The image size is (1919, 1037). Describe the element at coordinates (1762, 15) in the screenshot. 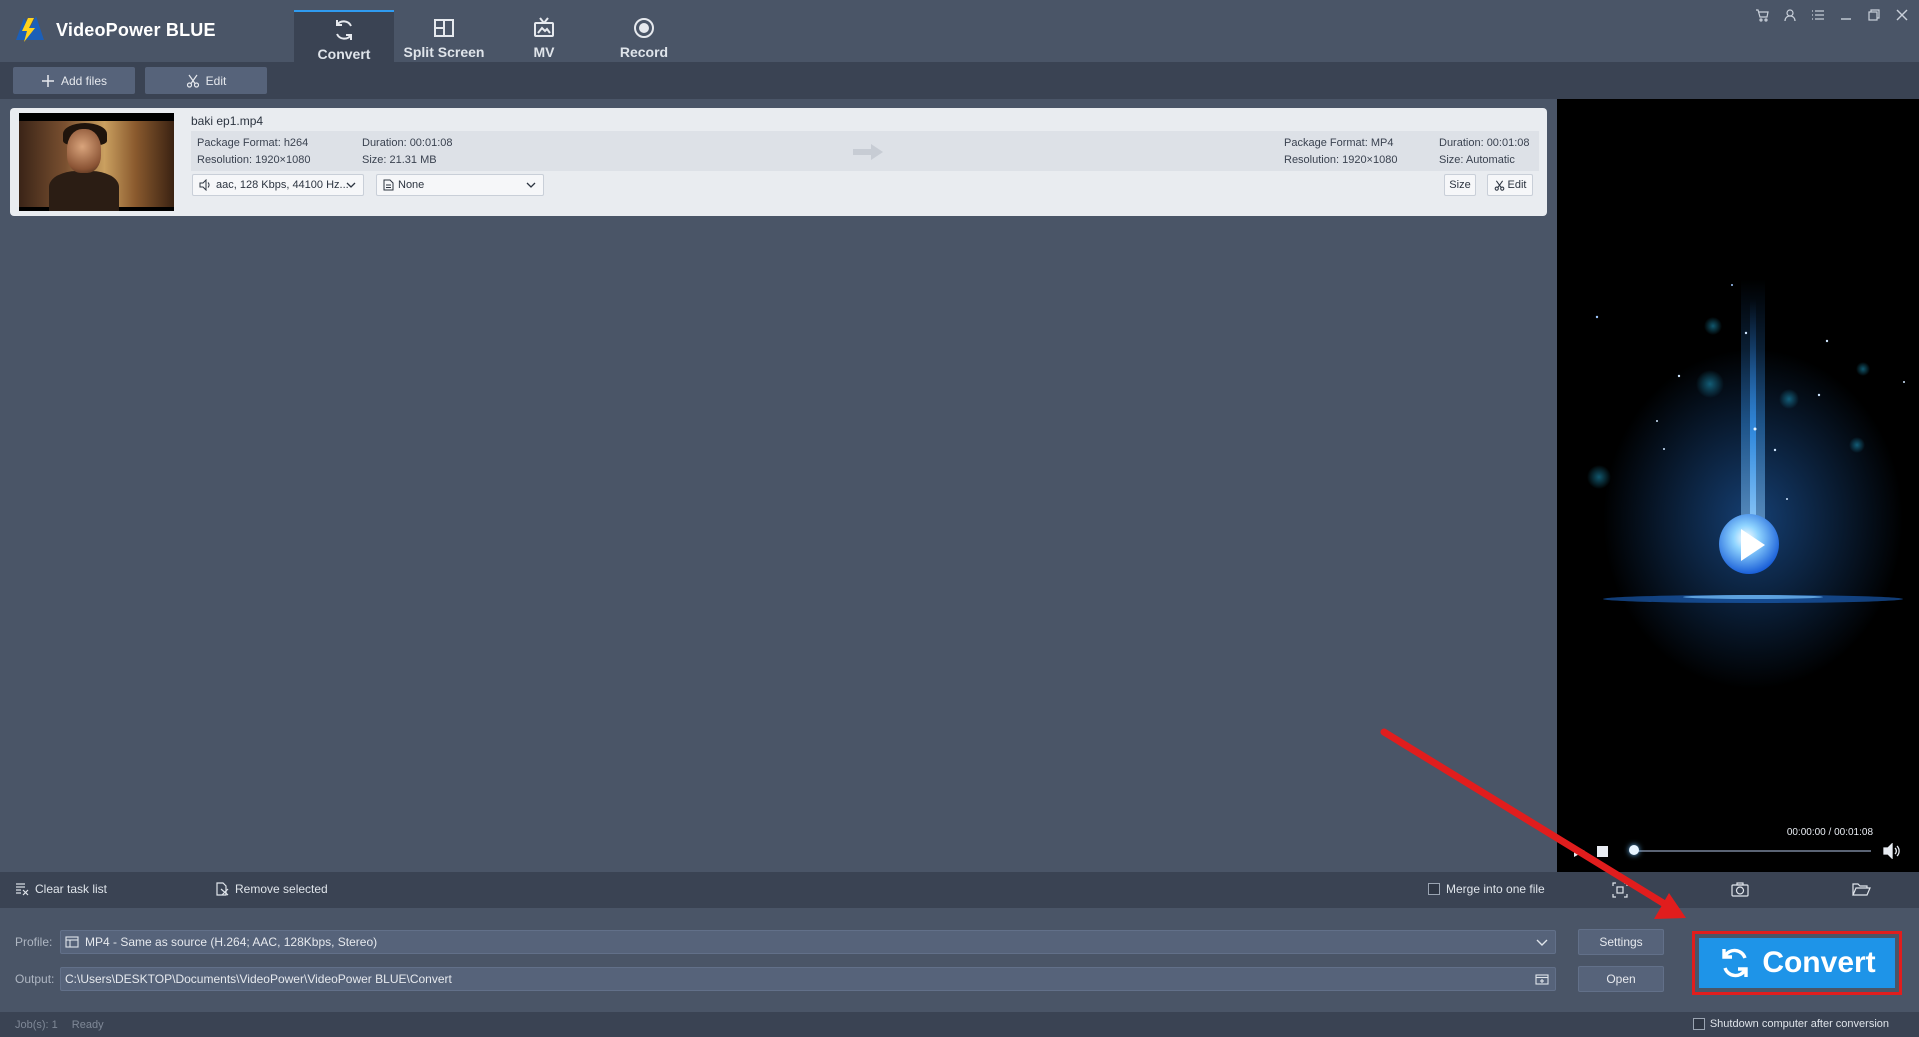

I see `cart-icon` at that location.